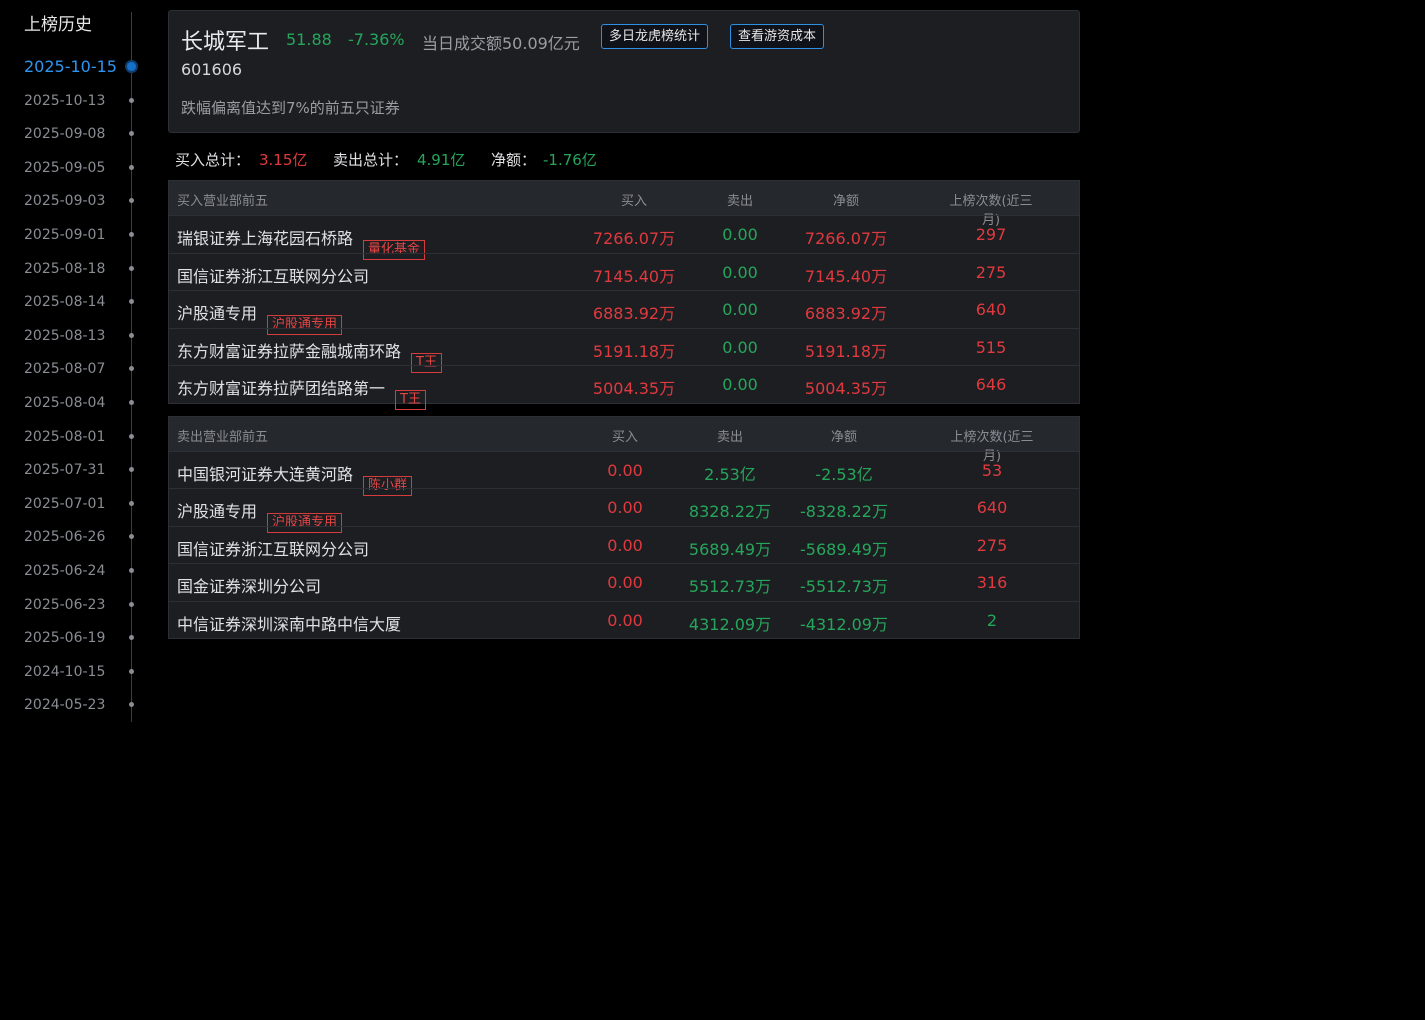 The image size is (1425, 1020). Describe the element at coordinates (65, 570) in the screenshot. I see `history-date-label: 2025-06-24` at that location.